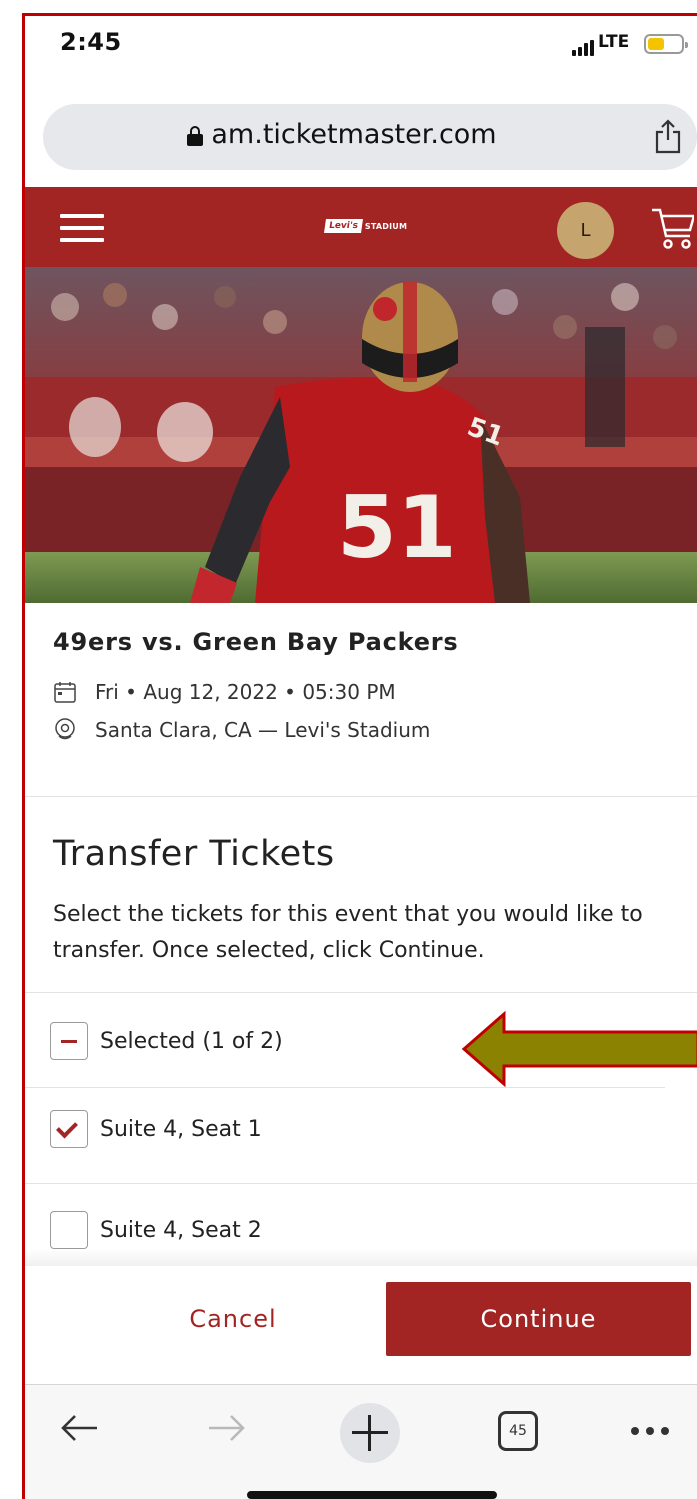 The width and height of the screenshot is (697, 1499). Describe the element at coordinates (386, 226) in the screenshot. I see `logo-text: STADIUM` at that location.